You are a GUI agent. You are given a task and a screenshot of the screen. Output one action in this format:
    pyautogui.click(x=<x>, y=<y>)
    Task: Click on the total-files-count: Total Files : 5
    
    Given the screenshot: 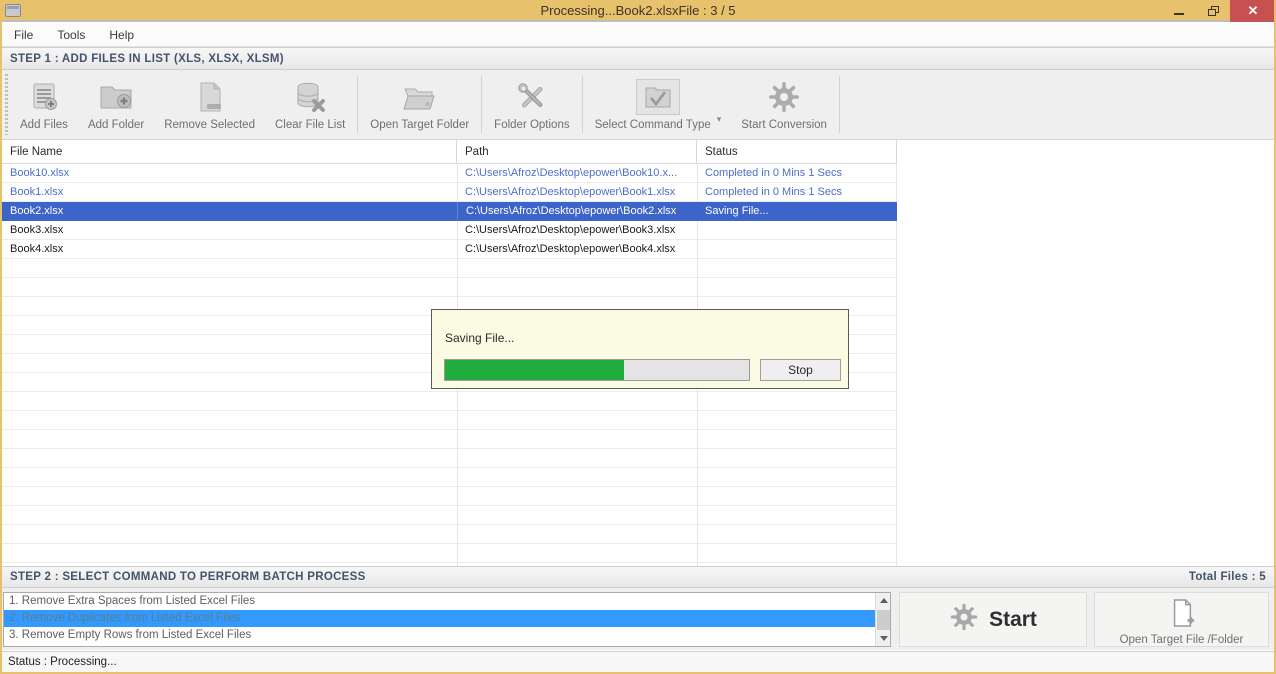 What is the action you would take?
    pyautogui.click(x=1227, y=577)
    